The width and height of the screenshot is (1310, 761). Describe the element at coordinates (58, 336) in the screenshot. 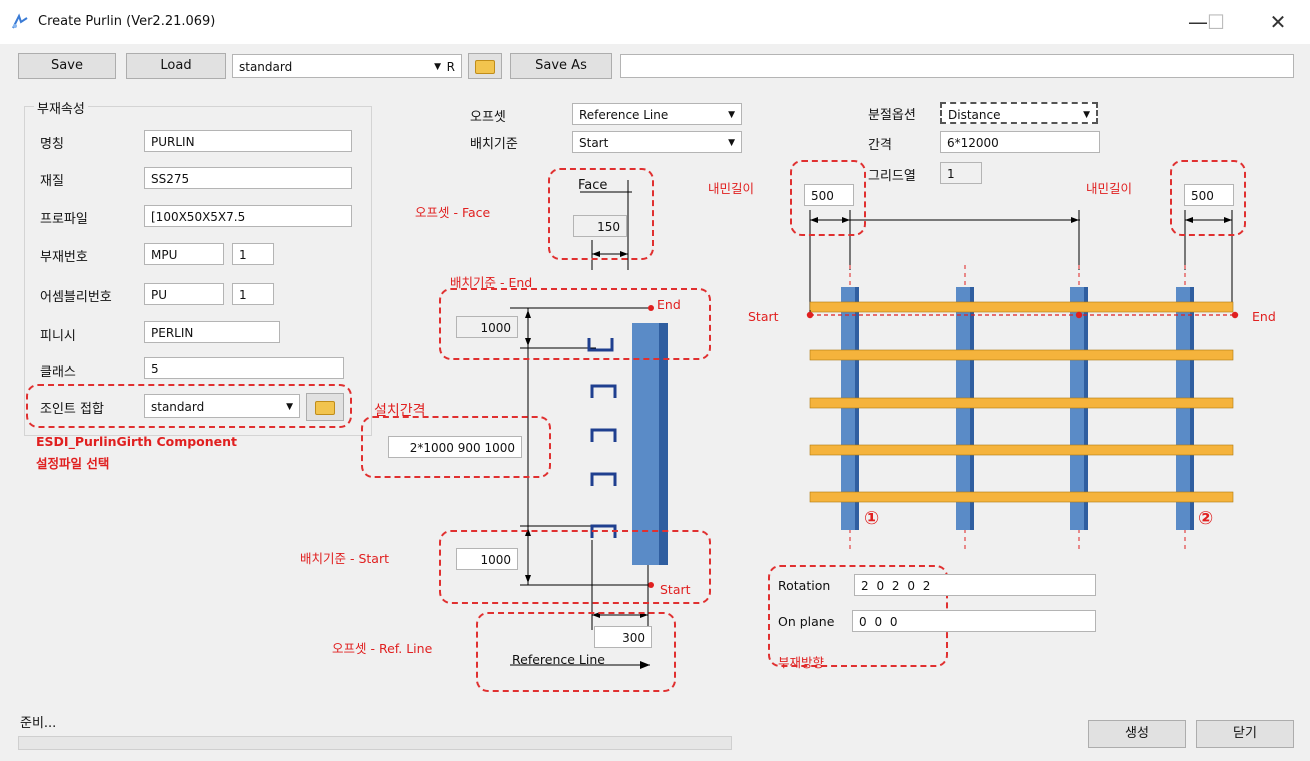

I see `finish-label: 피니시` at that location.